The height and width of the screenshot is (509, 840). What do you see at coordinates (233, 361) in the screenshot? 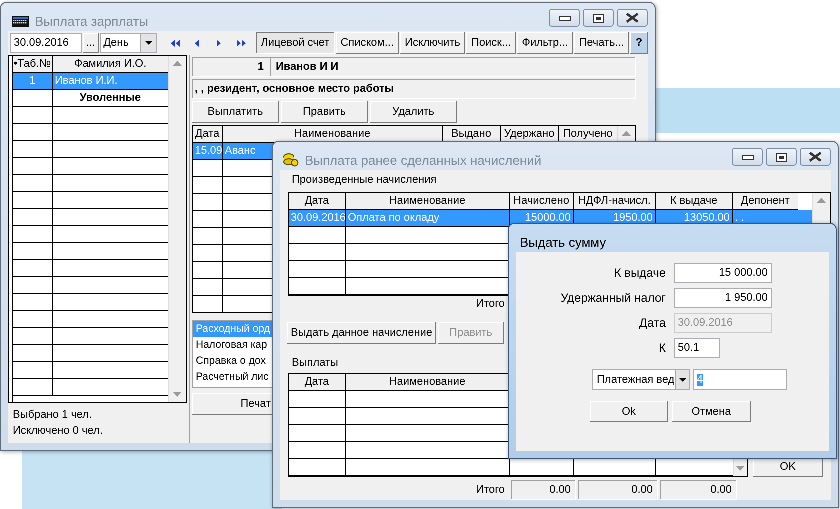
I see `list-item: Справка о дох` at bounding box center [233, 361].